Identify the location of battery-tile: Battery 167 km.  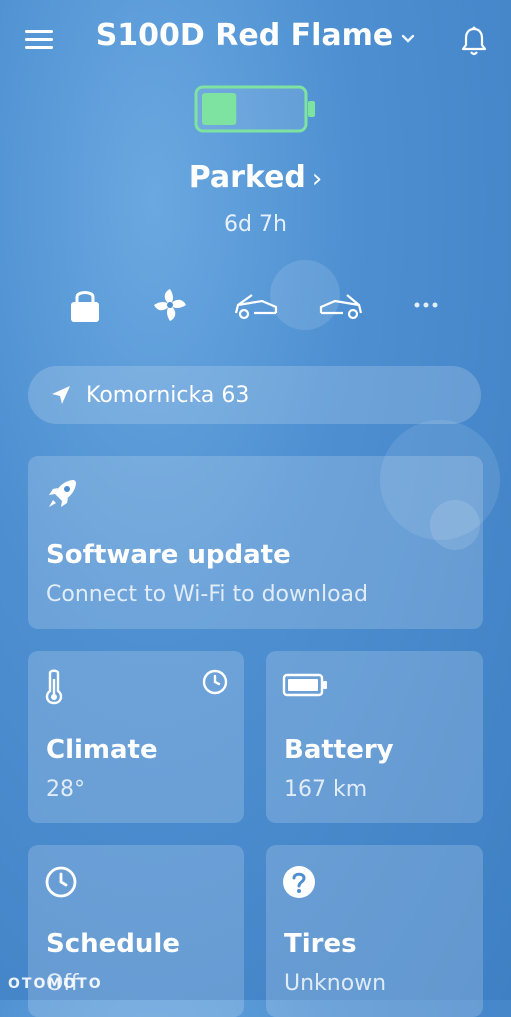
(374, 737).